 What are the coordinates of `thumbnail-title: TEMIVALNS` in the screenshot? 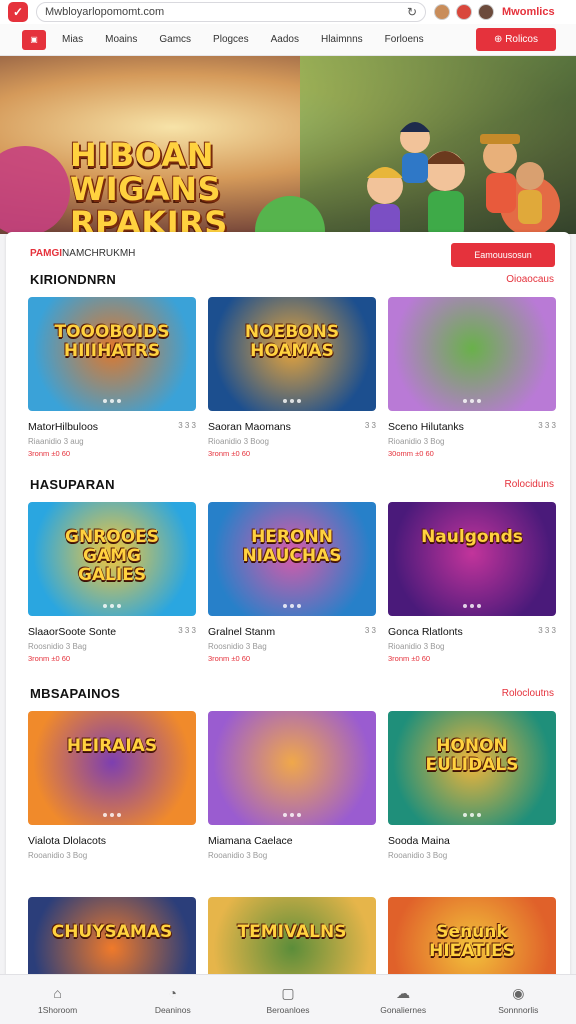 It's located at (292, 932).